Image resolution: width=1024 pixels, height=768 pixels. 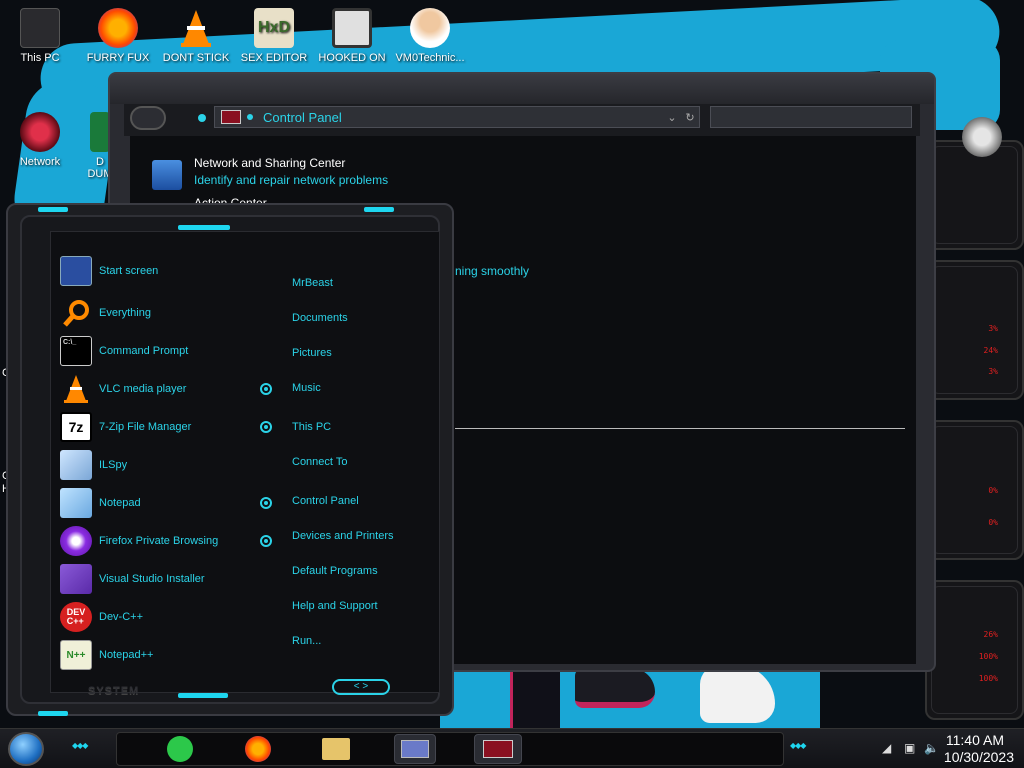 I want to click on program-item: Visual Studio Installer, so click(x=132, y=579).